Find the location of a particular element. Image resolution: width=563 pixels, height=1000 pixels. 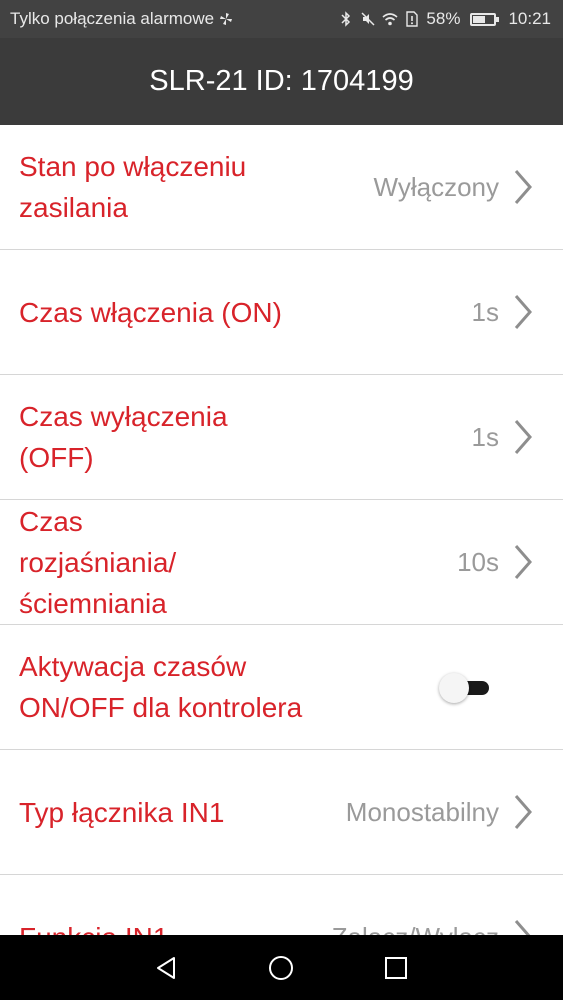

status-left: Tylko połączenia alarmowe is located at coordinates (122, 19).